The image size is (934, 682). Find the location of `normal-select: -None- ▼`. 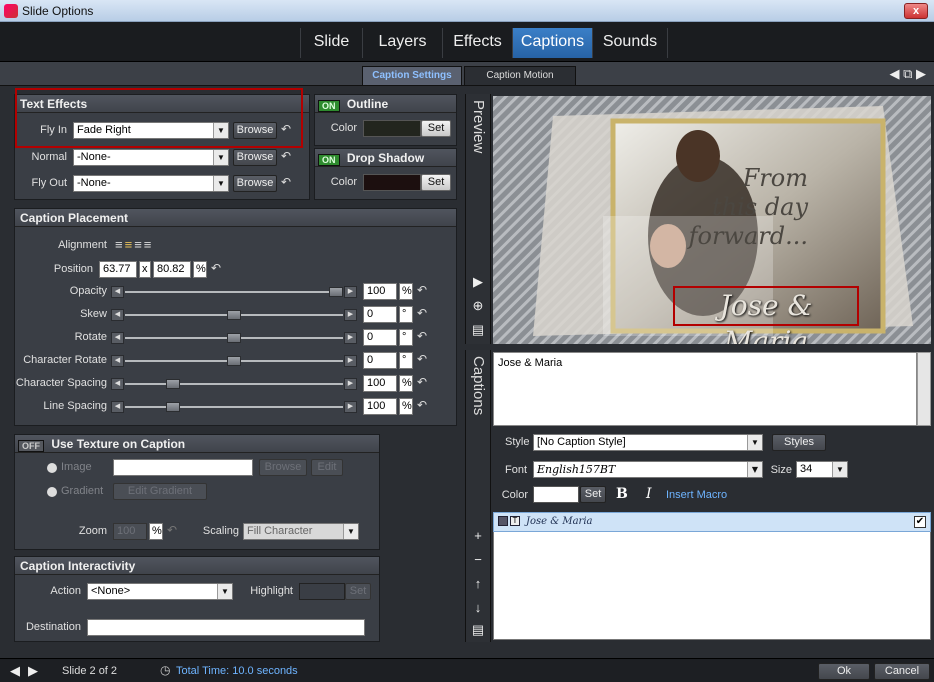

normal-select: -None- ▼ is located at coordinates (151, 157).